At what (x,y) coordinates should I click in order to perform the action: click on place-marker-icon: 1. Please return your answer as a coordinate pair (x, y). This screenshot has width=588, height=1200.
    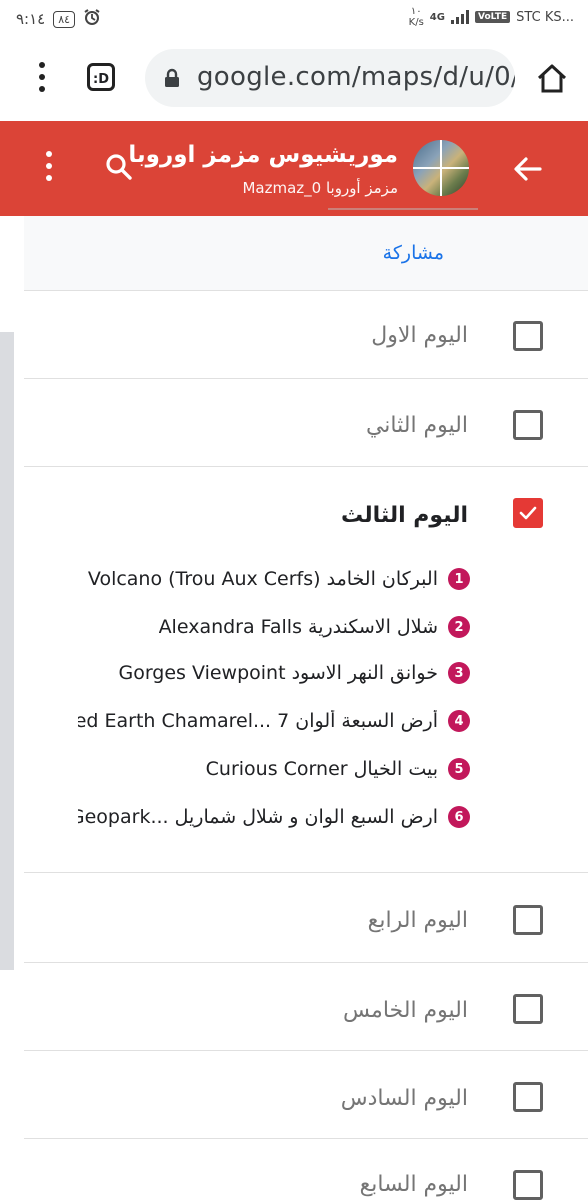
    Looking at the image, I should click on (459, 579).